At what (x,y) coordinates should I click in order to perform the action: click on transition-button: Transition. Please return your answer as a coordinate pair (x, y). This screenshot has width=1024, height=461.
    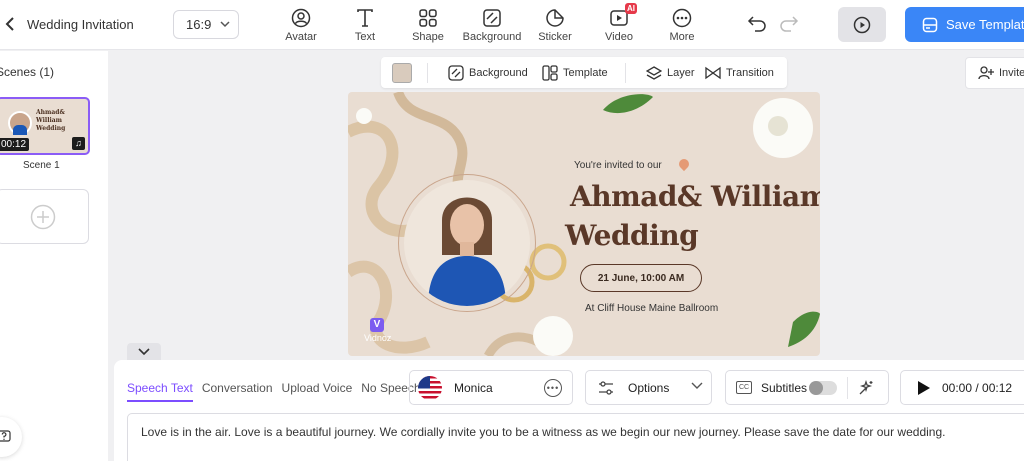
    Looking at the image, I should click on (739, 73).